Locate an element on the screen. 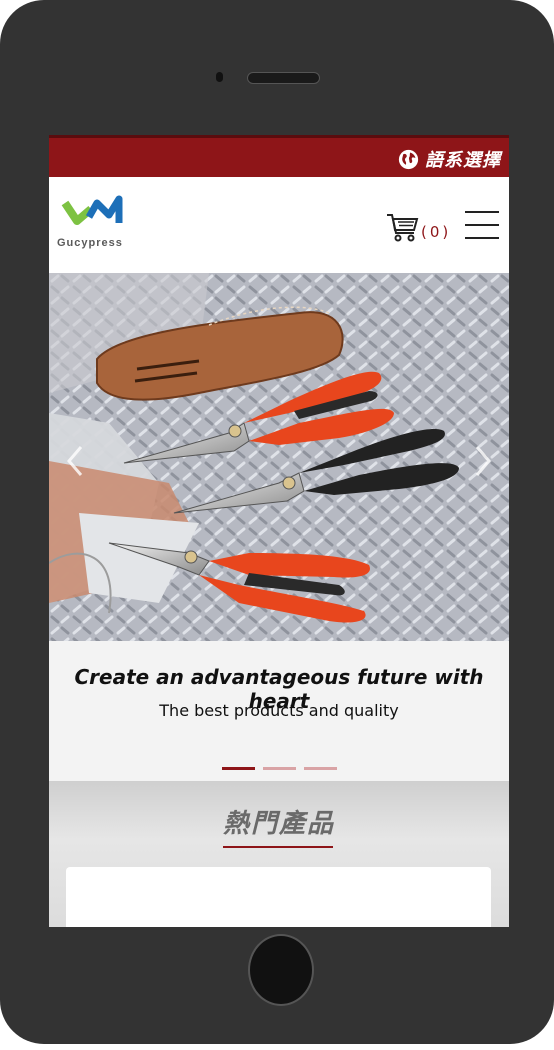 The width and height of the screenshot is (554, 1050). next-slide-icon is located at coordinates (484, 461).